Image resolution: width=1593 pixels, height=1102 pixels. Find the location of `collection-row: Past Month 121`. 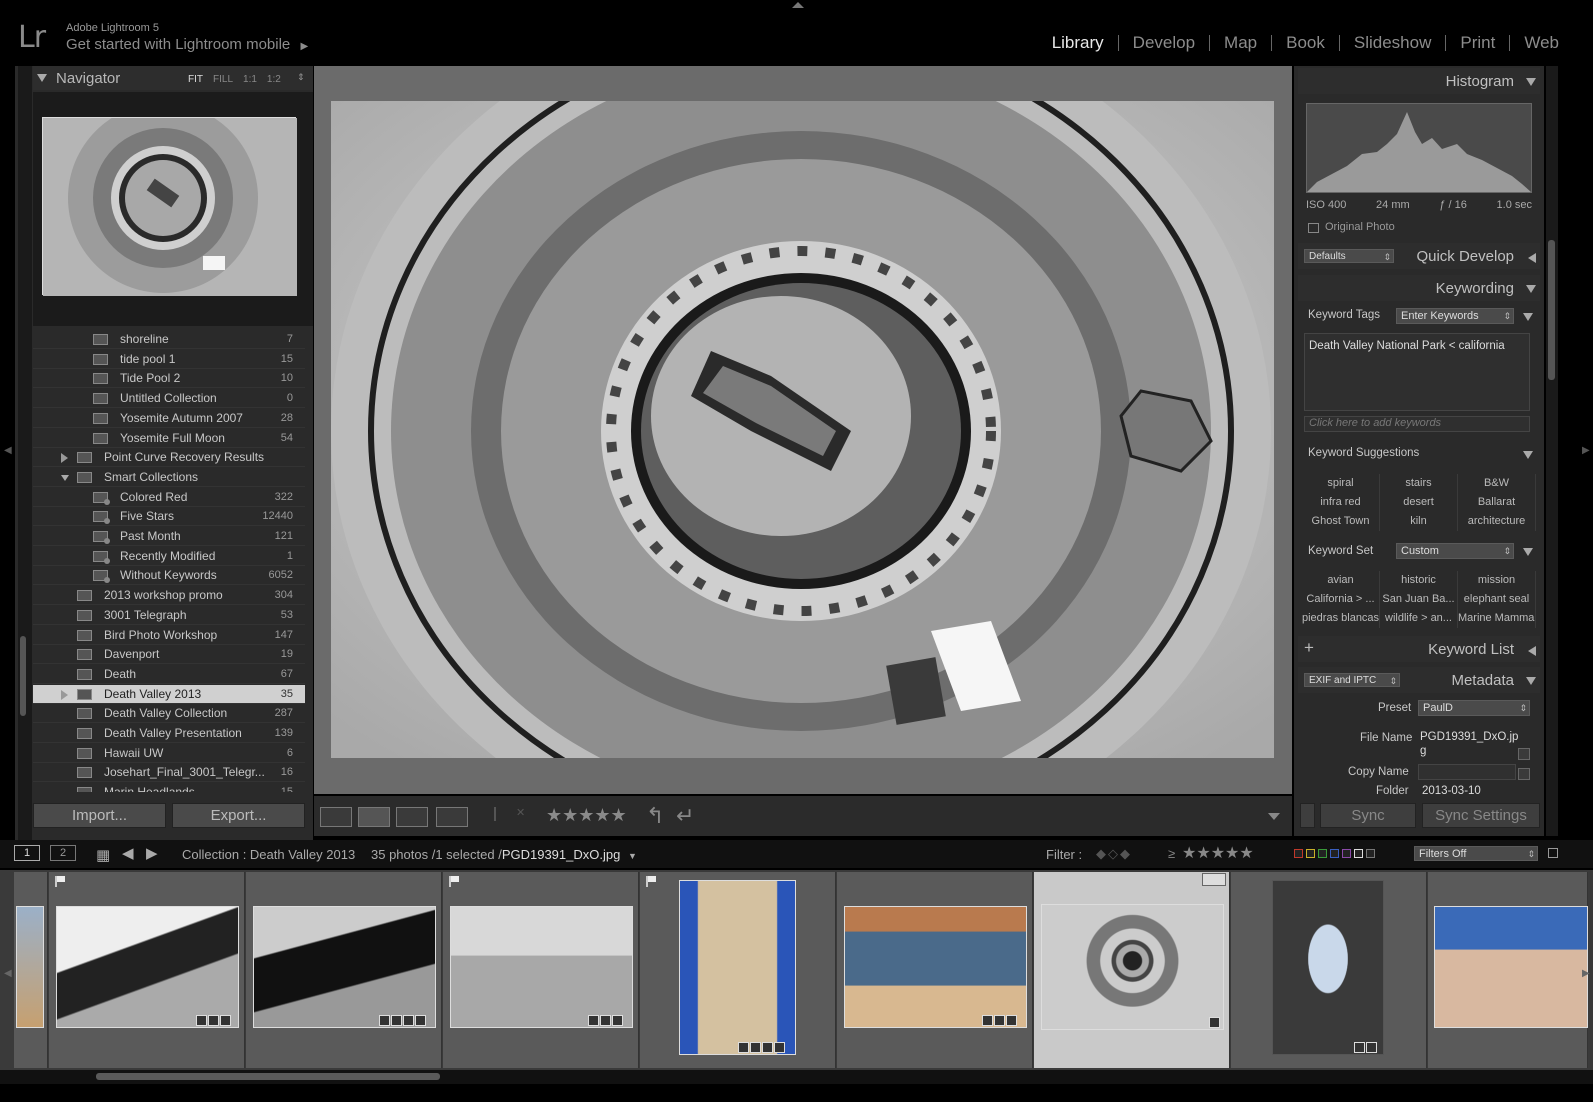

collection-row: Past Month 121 is located at coordinates (169, 536).